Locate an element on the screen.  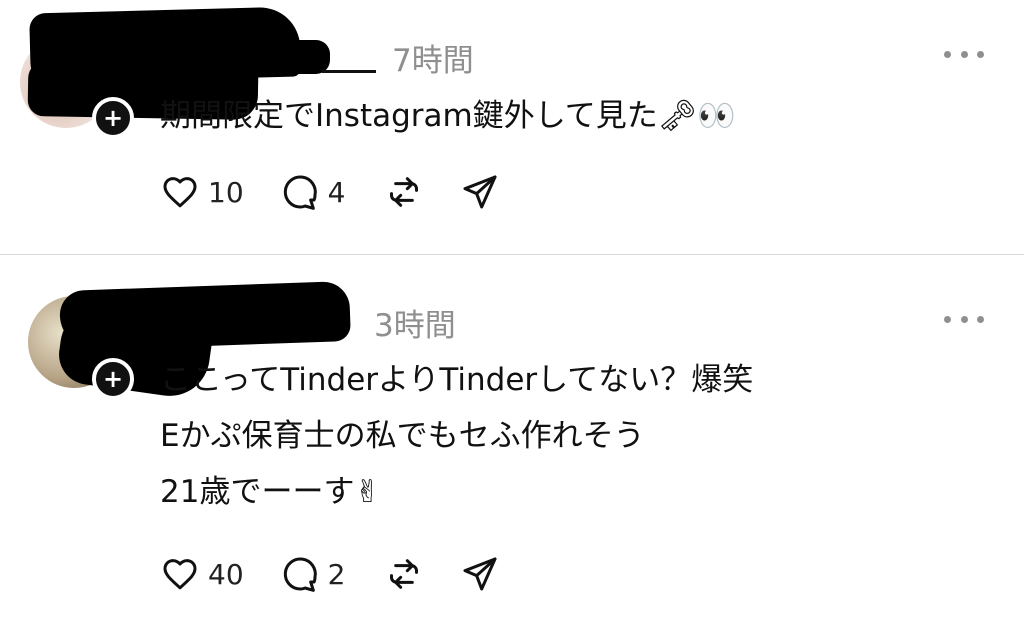
username-underscore is located at coordinates (349, 71).